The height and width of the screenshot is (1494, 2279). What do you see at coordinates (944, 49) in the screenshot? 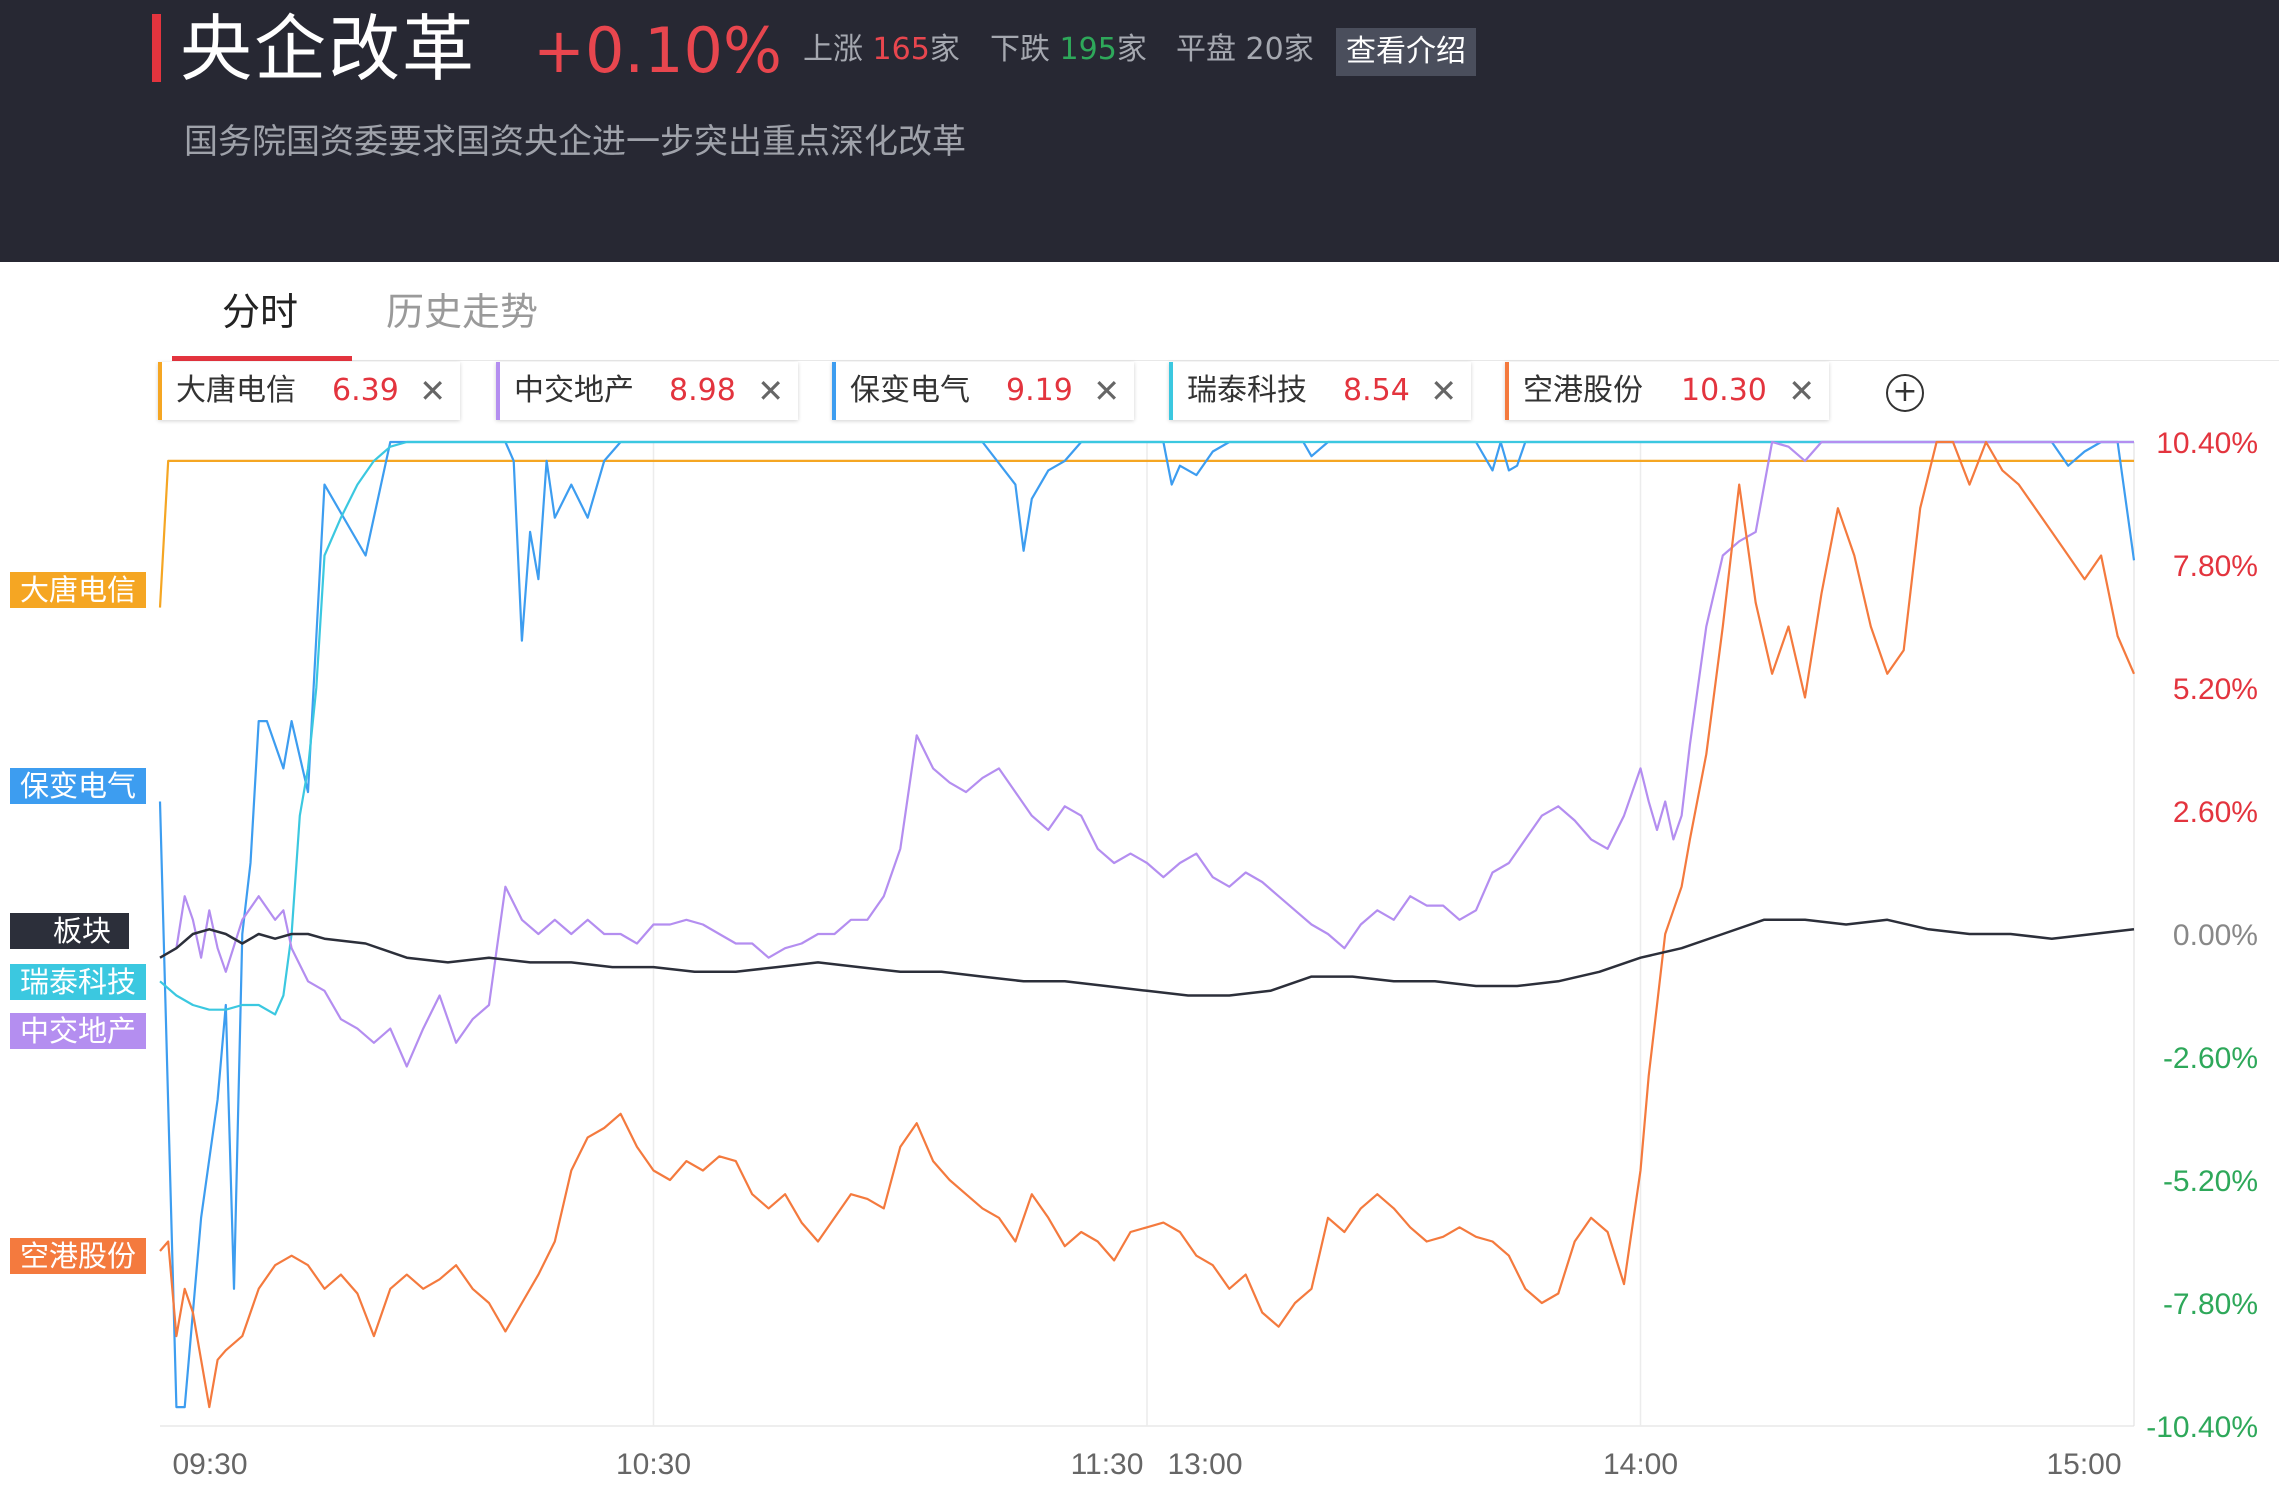
I see `rise-unit: 家` at bounding box center [944, 49].